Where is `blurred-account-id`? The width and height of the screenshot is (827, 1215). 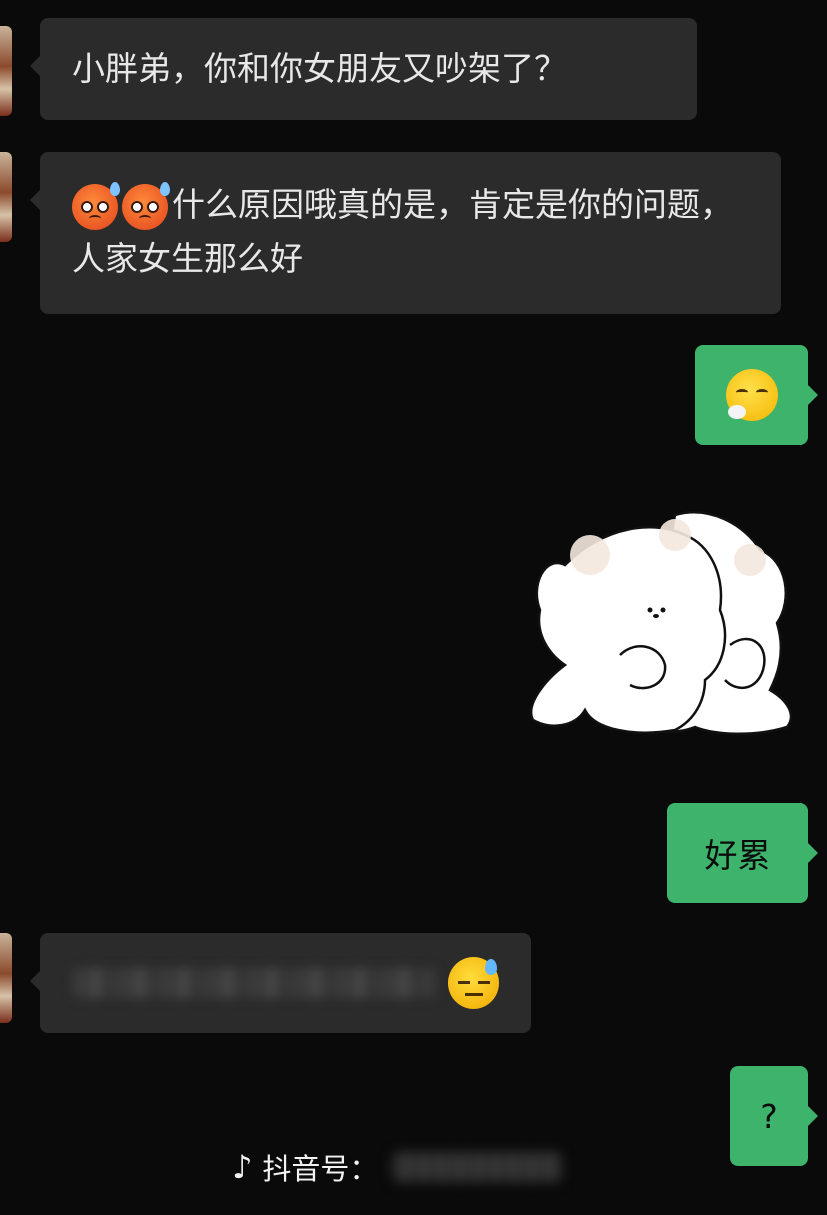 blurred-account-id is located at coordinates (477, 1167).